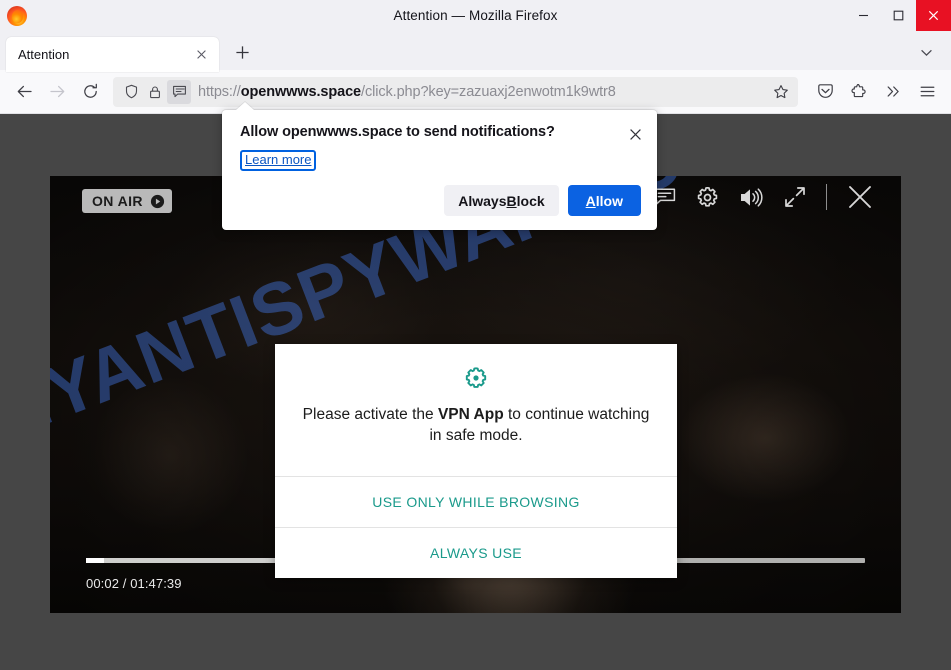  Describe the element at coordinates (859, 92) in the screenshot. I see `extensions-puzzle-icon` at that location.